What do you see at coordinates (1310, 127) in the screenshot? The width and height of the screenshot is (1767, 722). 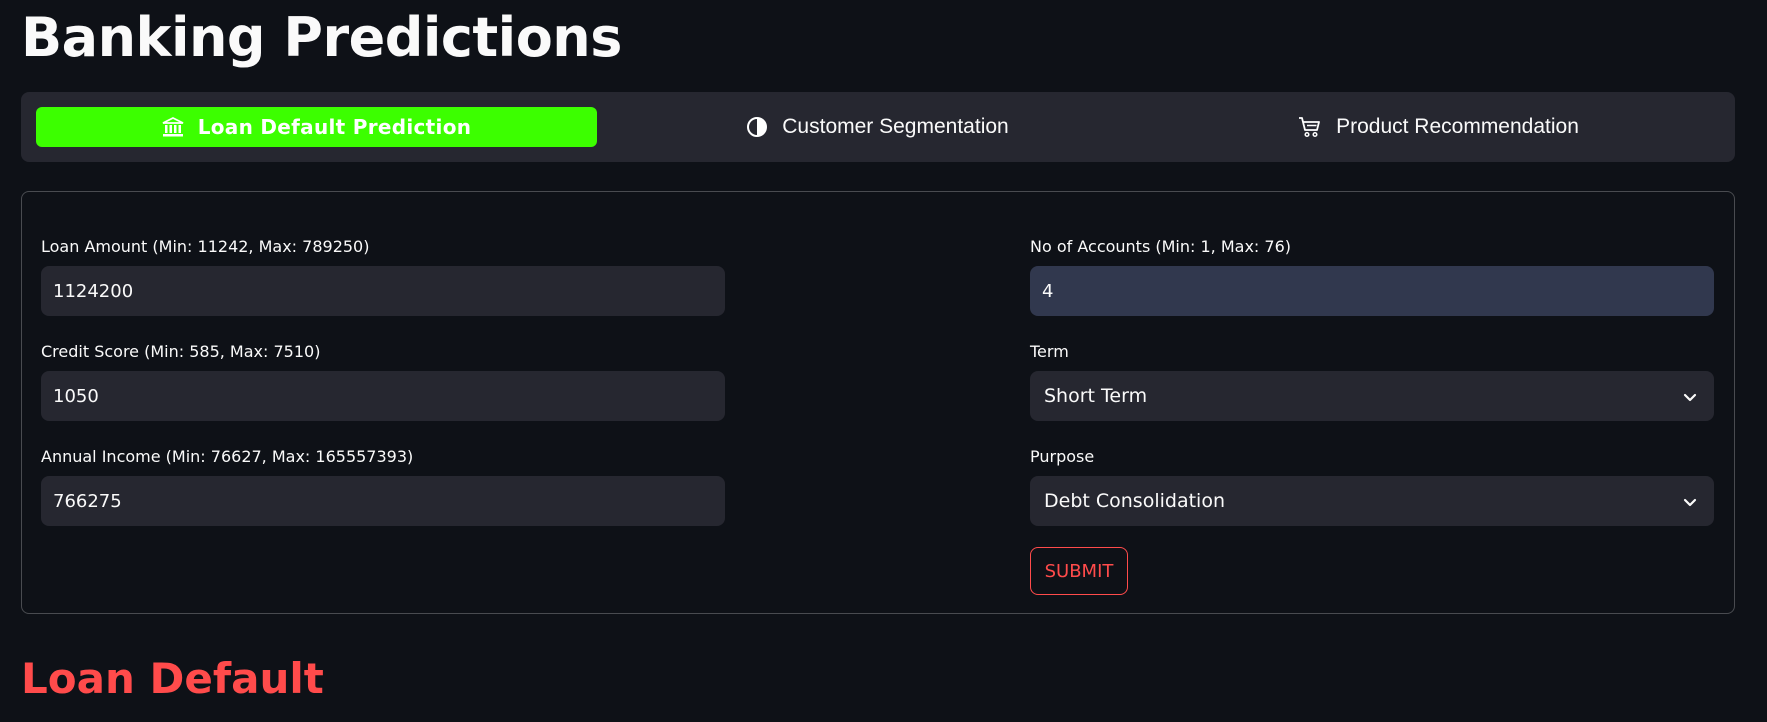 I see `cart-icon` at bounding box center [1310, 127].